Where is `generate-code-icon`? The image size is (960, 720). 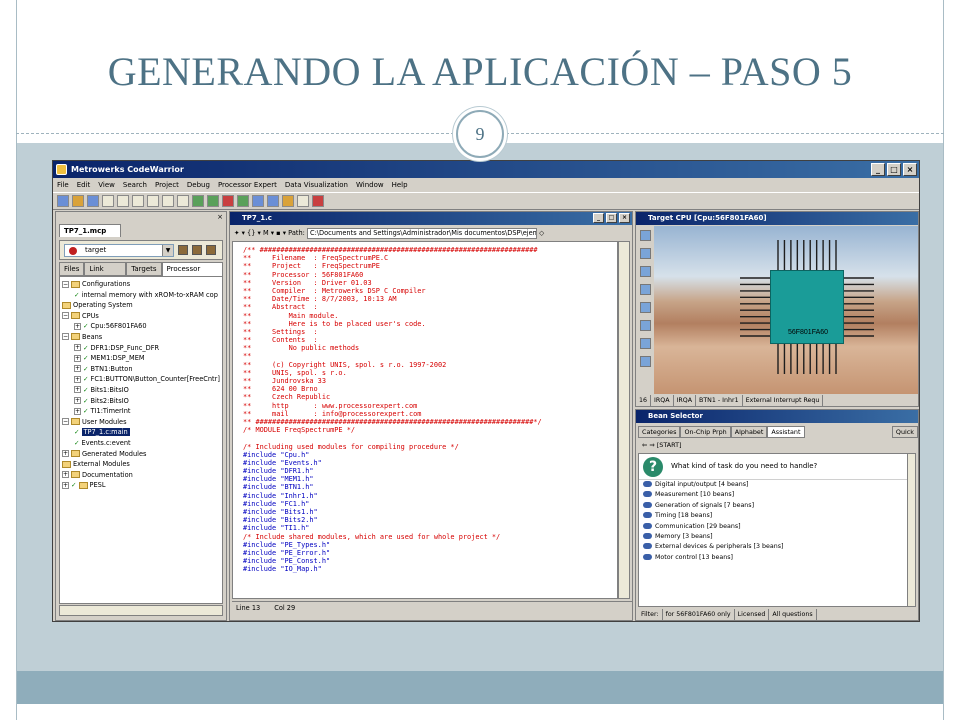 generate-code-icon is located at coordinates (288, 201).